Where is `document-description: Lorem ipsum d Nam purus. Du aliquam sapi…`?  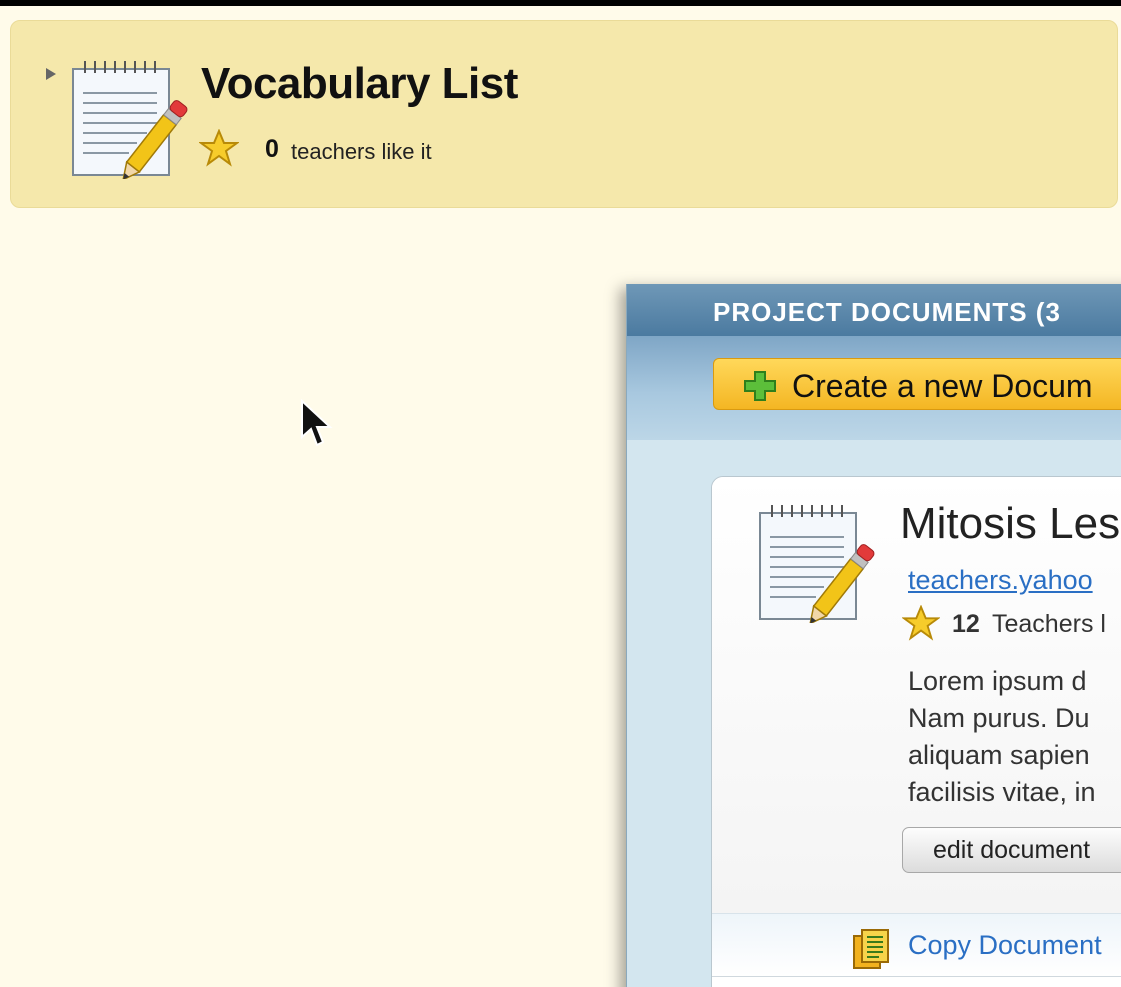
document-description: Lorem ipsum d Nam purus. Du aliquam sapi… is located at coordinates (1014, 737).